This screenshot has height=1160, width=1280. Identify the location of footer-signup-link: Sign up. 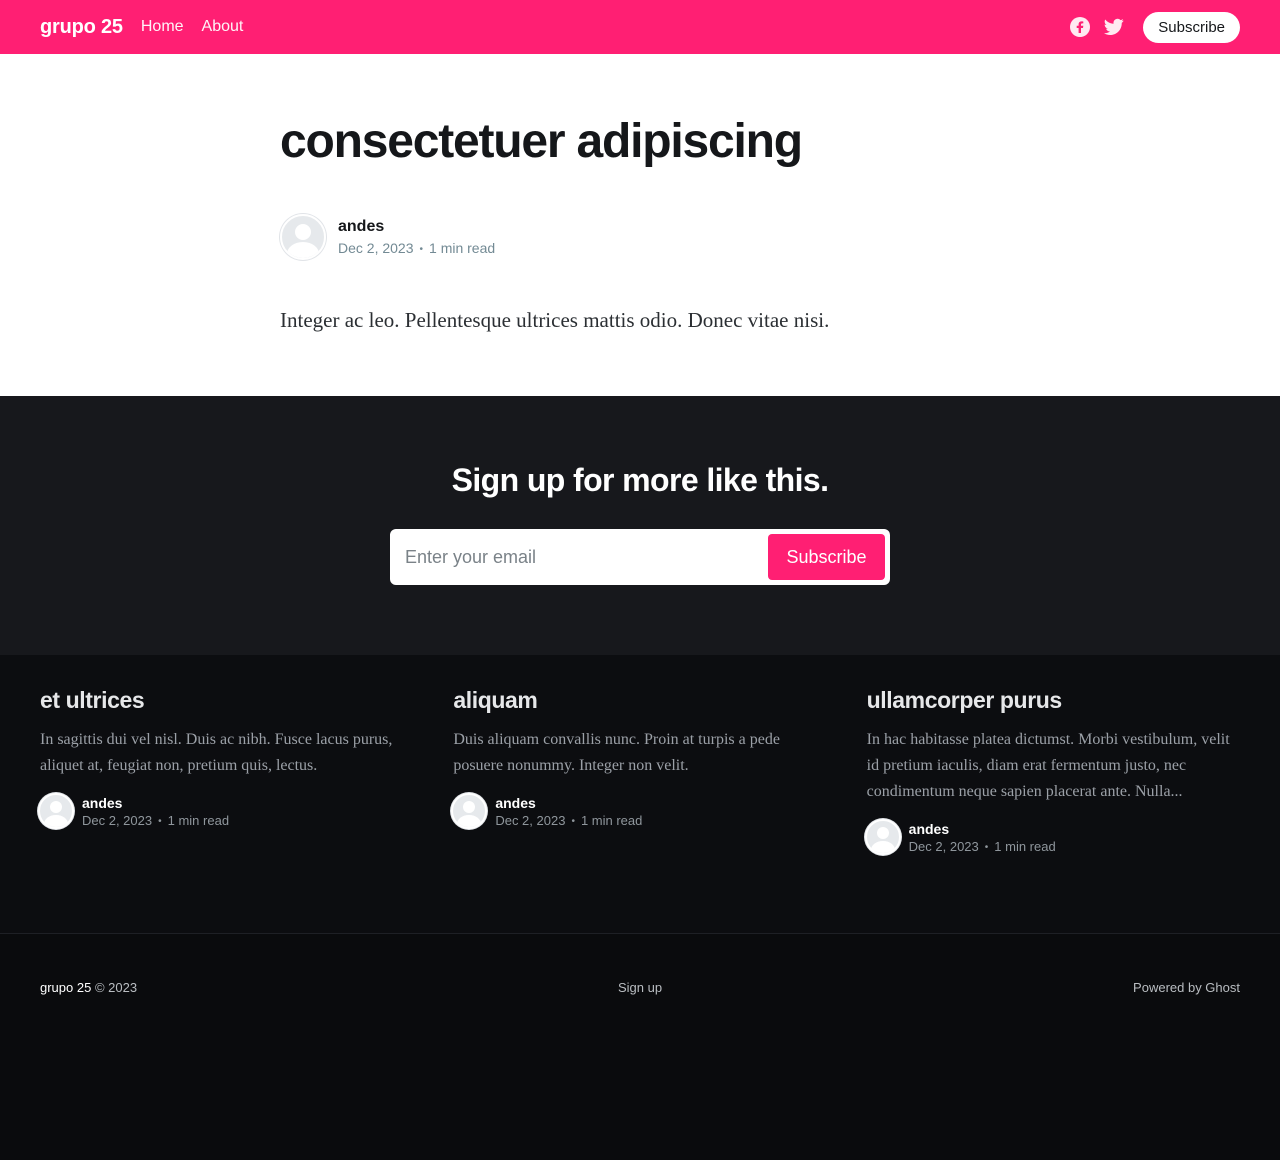
(640, 987).